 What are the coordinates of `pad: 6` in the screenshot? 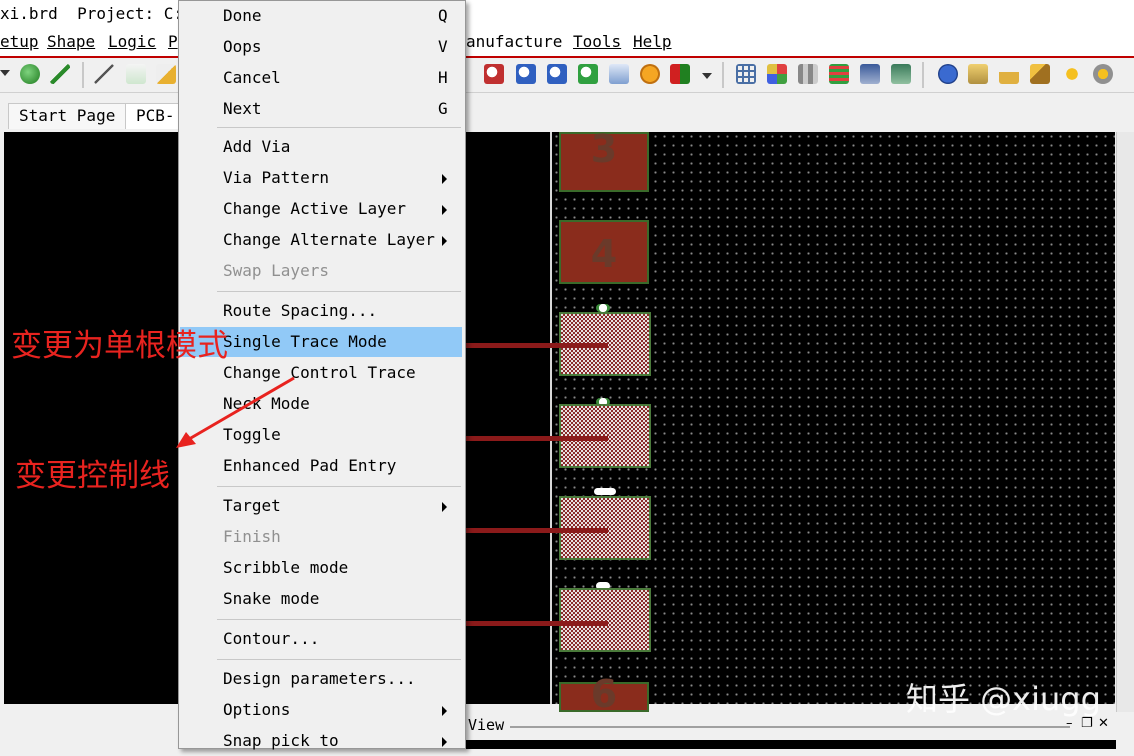 It's located at (604, 694).